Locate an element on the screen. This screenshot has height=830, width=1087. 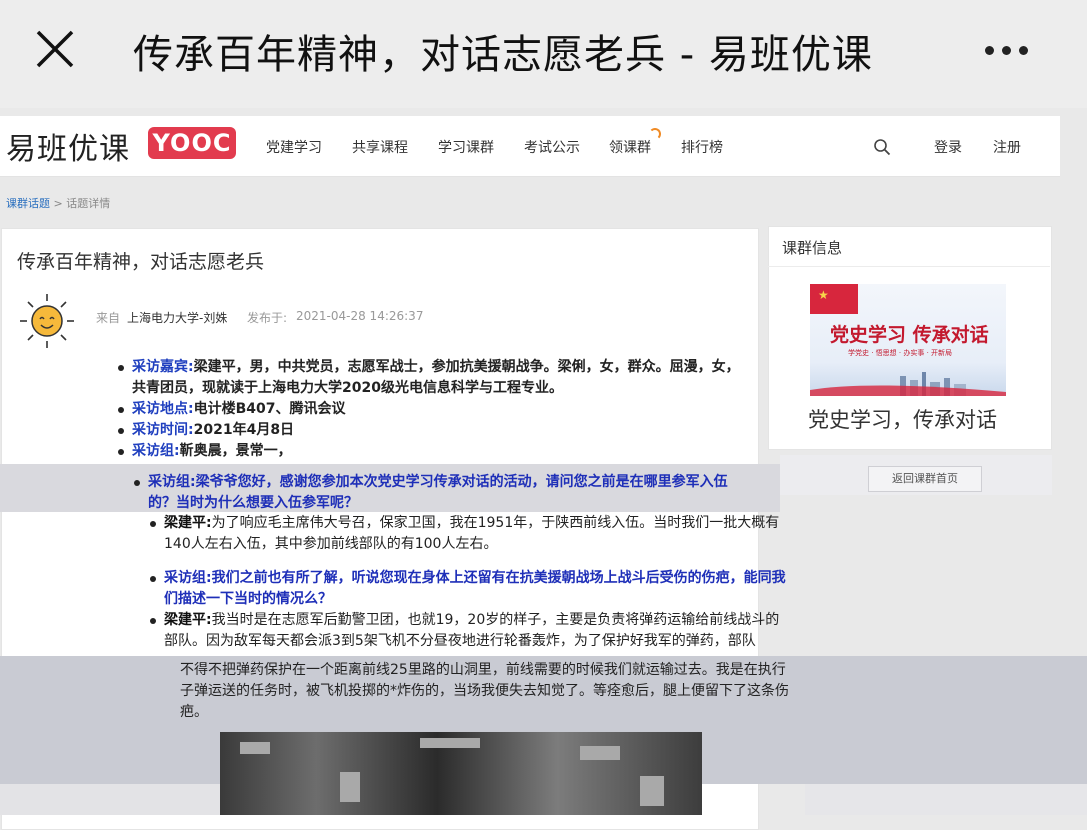
list-item: 采访时间:2021年4月8日 is located at coordinates (433, 430).